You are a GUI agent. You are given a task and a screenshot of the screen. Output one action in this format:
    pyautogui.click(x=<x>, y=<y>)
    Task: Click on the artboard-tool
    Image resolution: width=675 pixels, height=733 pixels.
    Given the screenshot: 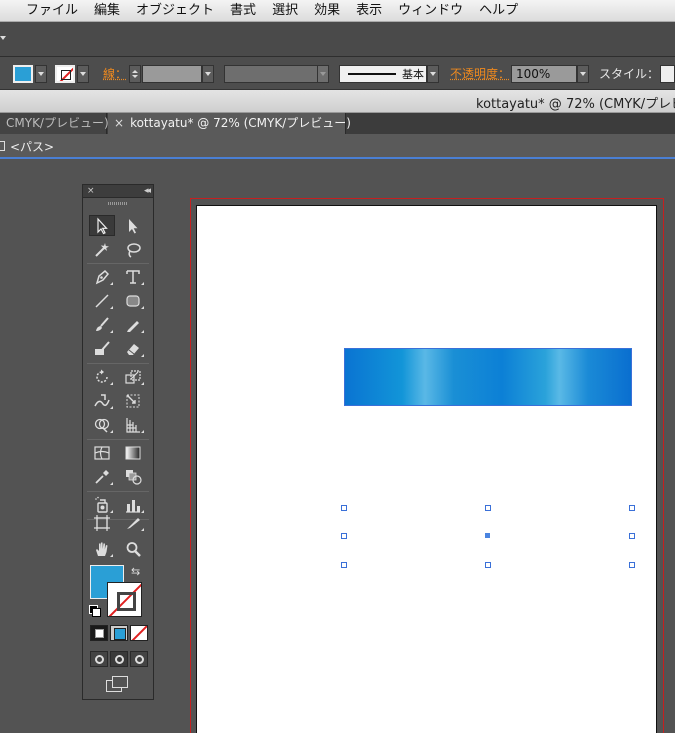 What is the action you would take?
    pyautogui.click(x=102, y=522)
    